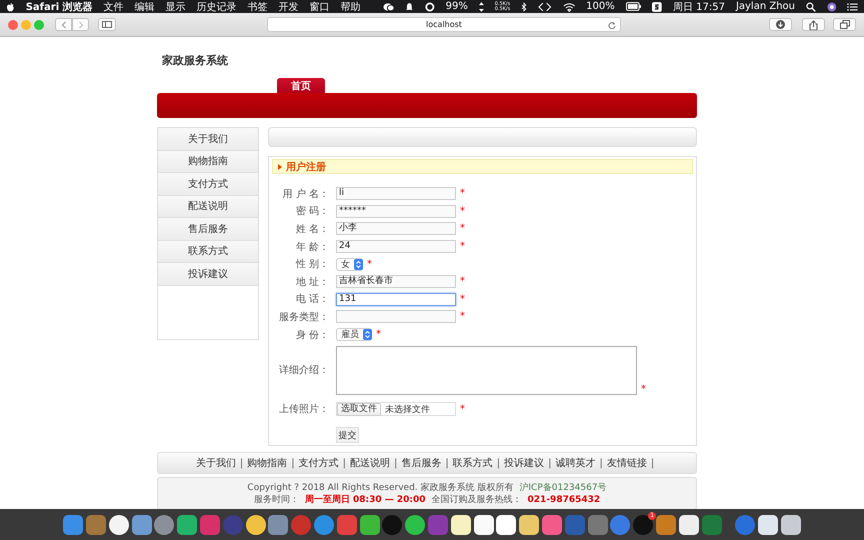 The image size is (864, 540). Describe the element at coordinates (545, 7) in the screenshot. I see `code-brackets-icon` at that location.